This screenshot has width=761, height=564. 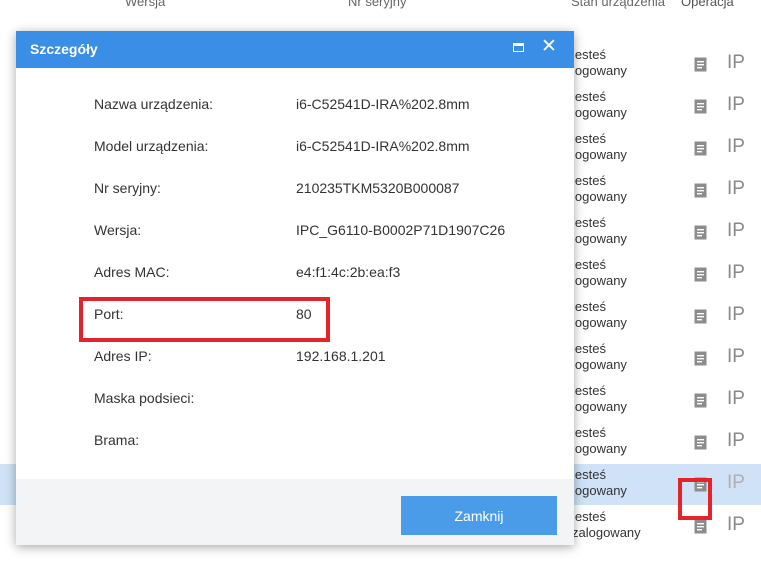 I want to click on column-header-serial: Nr seryjny, so click(x=377, y=4).